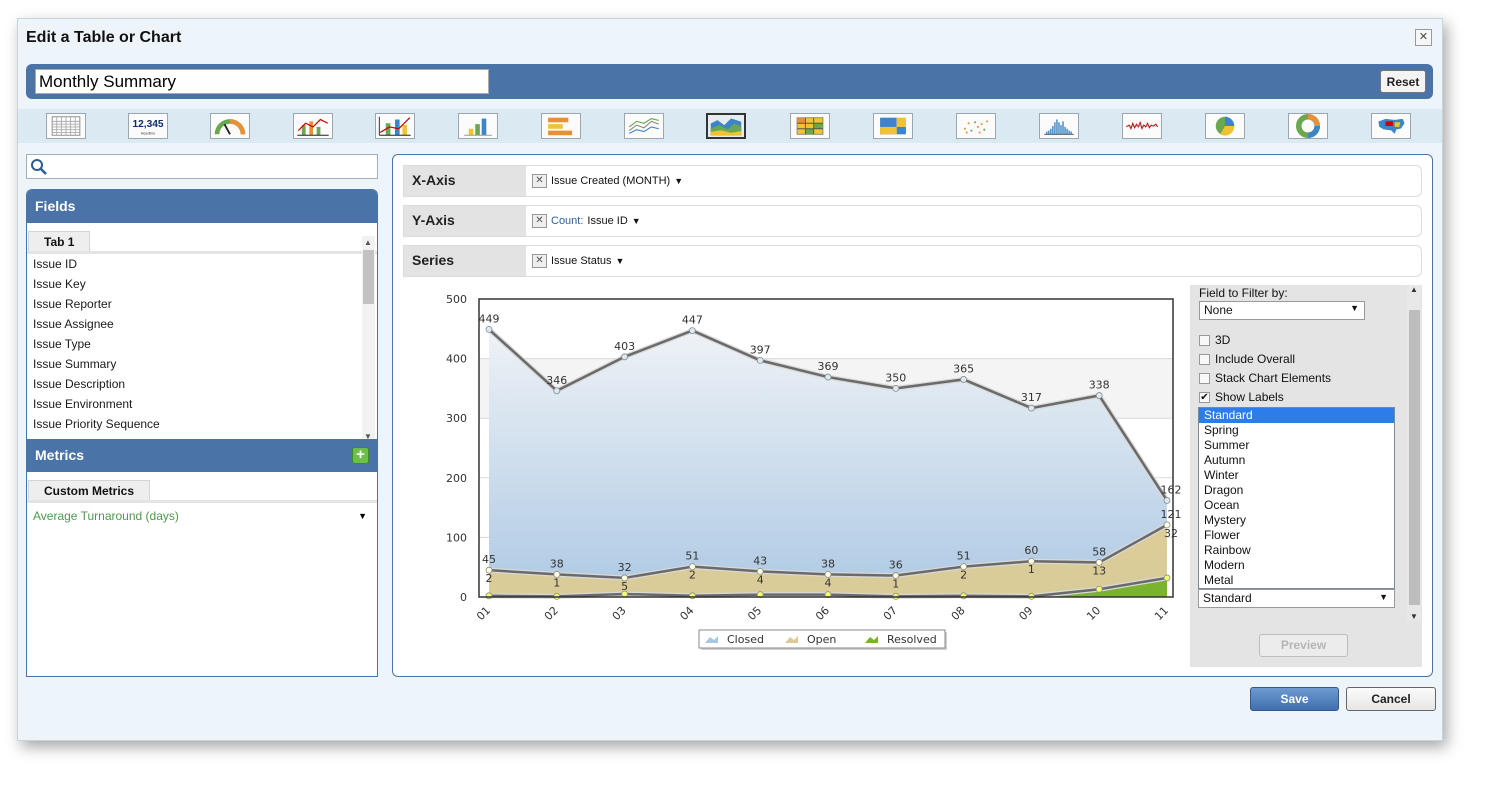 This screenshot has height=790, width=1491. I want to click on tab-custom-metrics: Custom Metrics, so click(89, 490).